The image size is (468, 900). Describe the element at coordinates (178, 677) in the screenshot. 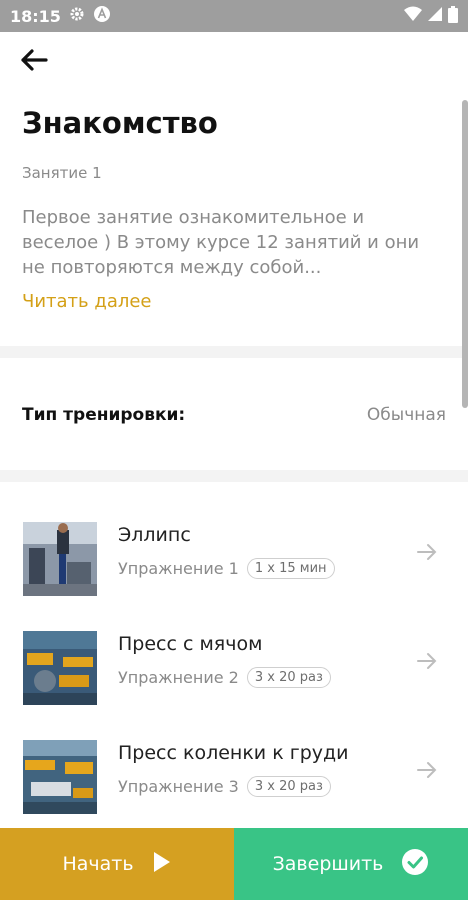

I see `exercise-number: Упражнение 2` at that location.